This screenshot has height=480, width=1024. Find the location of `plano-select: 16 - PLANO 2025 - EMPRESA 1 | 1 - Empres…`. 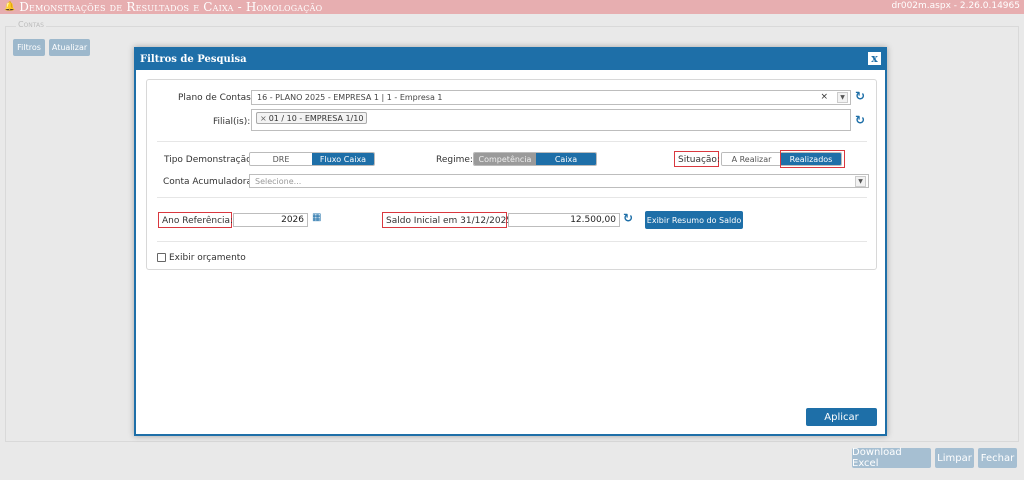

plano-select: 16 - PLANO 2025 - EMPRESA 1 | 1 - Empres… is located at coordinates (551, 97).